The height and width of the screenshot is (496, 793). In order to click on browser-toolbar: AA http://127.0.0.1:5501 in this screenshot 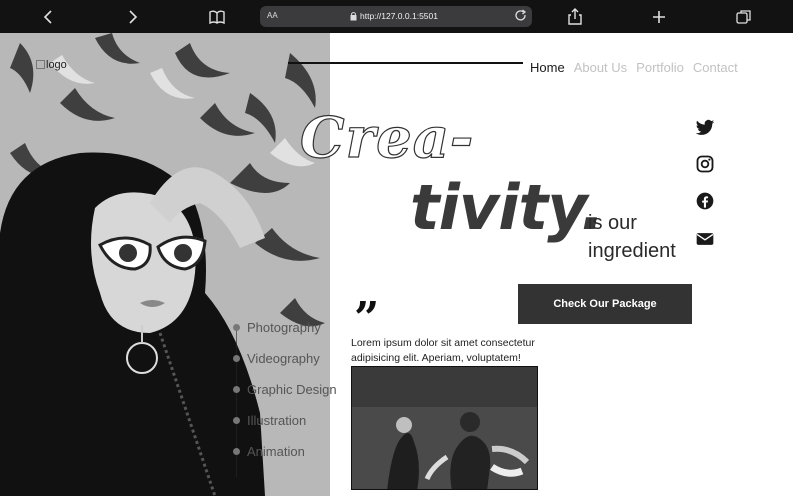, I will do `click(396, 16)`.